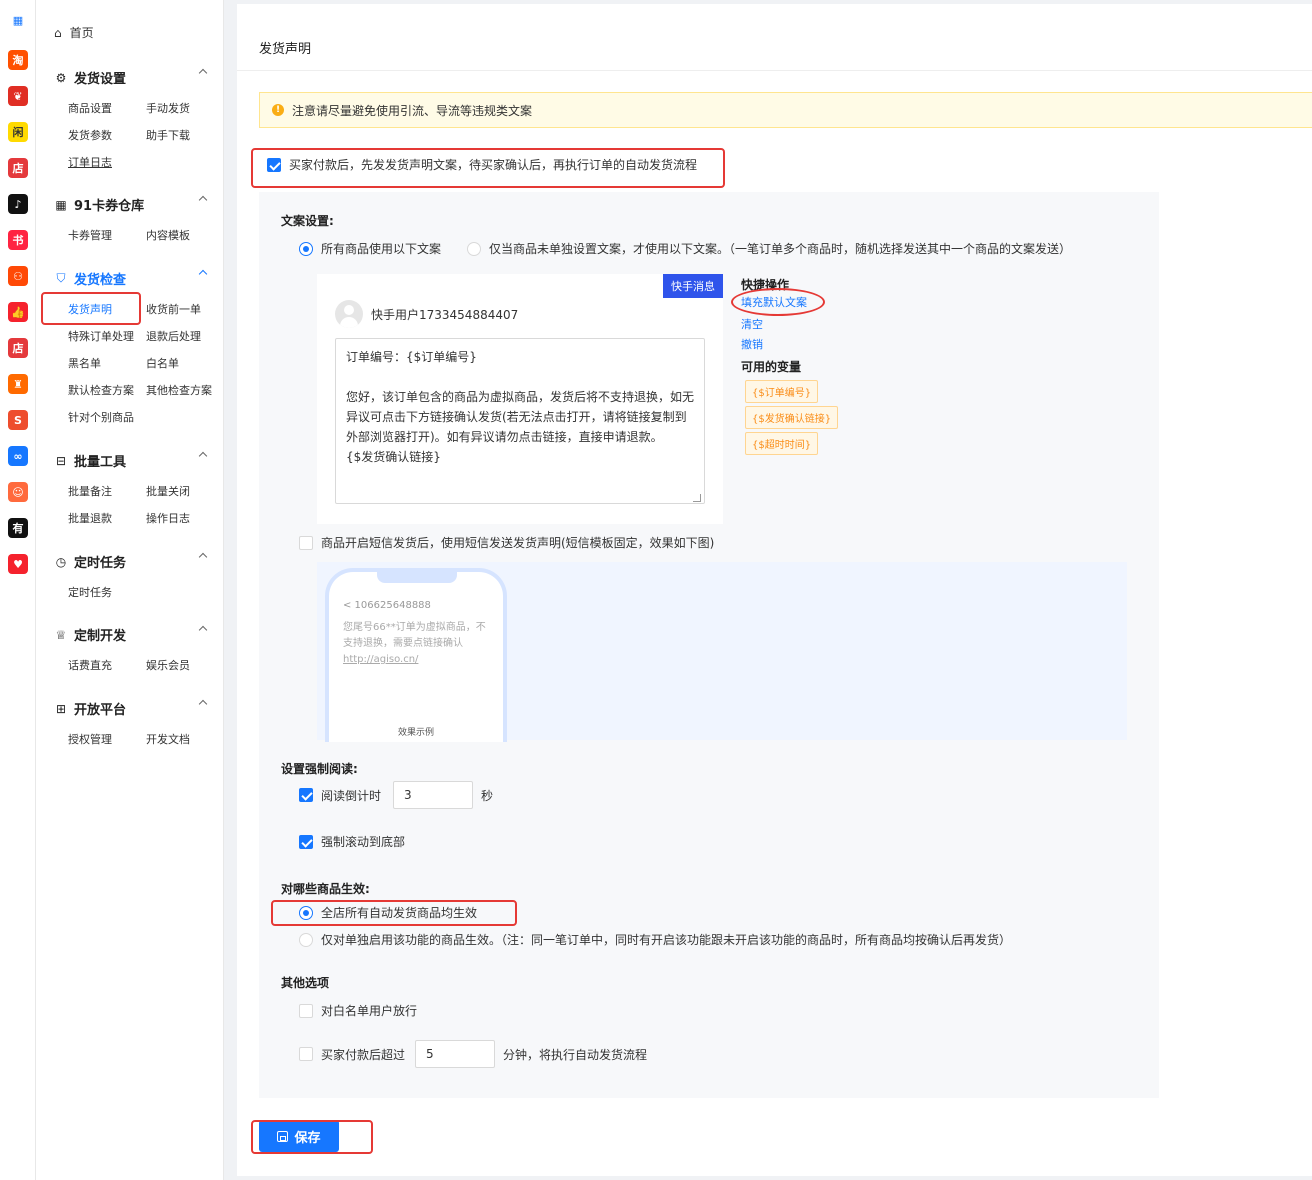 The image size is (1312, 1180). What do you see at coordinates (433, 795) in the screenshot?
I see `countdown-input: 3` at bounding box center [433, 795].